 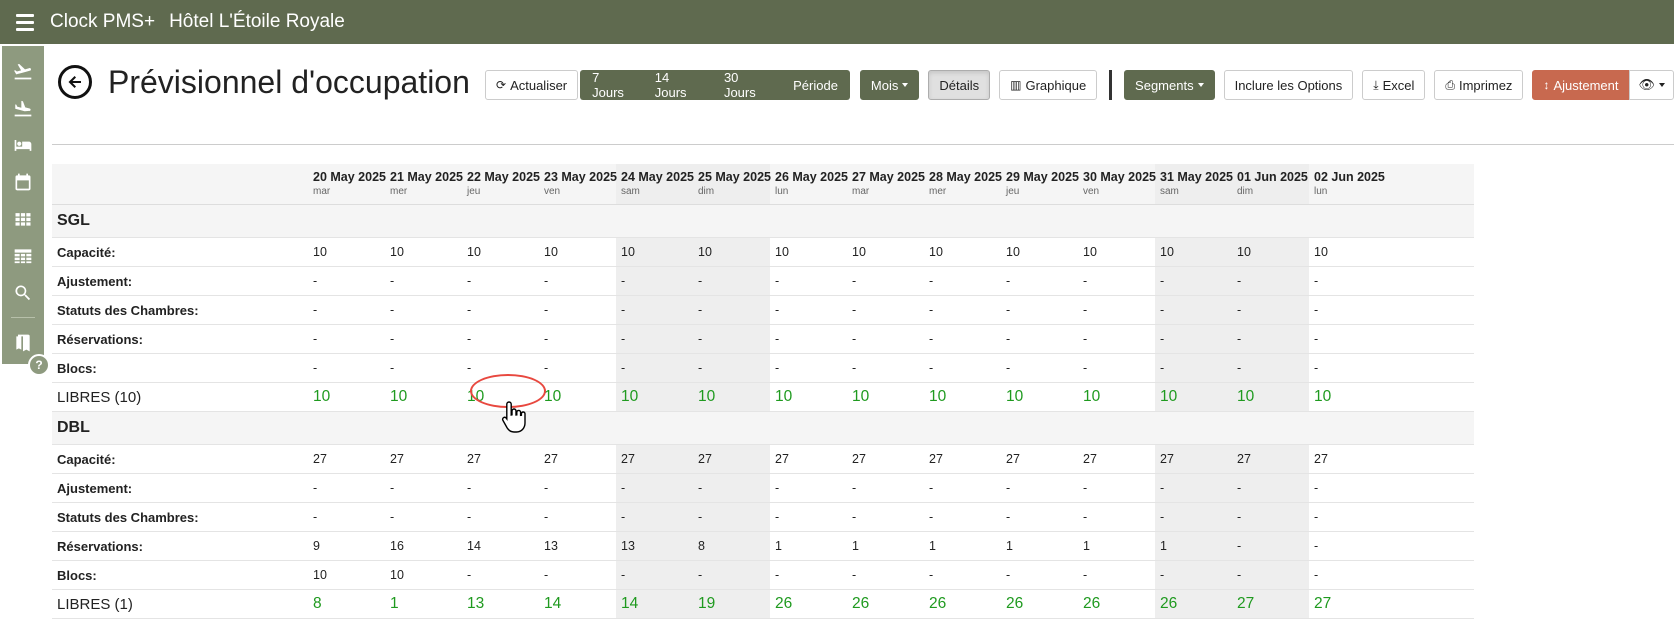 What do you see at coordinates (1321, 191) in the screenshot?
I see `day-name: lun` at bounding box center [1321, 191].